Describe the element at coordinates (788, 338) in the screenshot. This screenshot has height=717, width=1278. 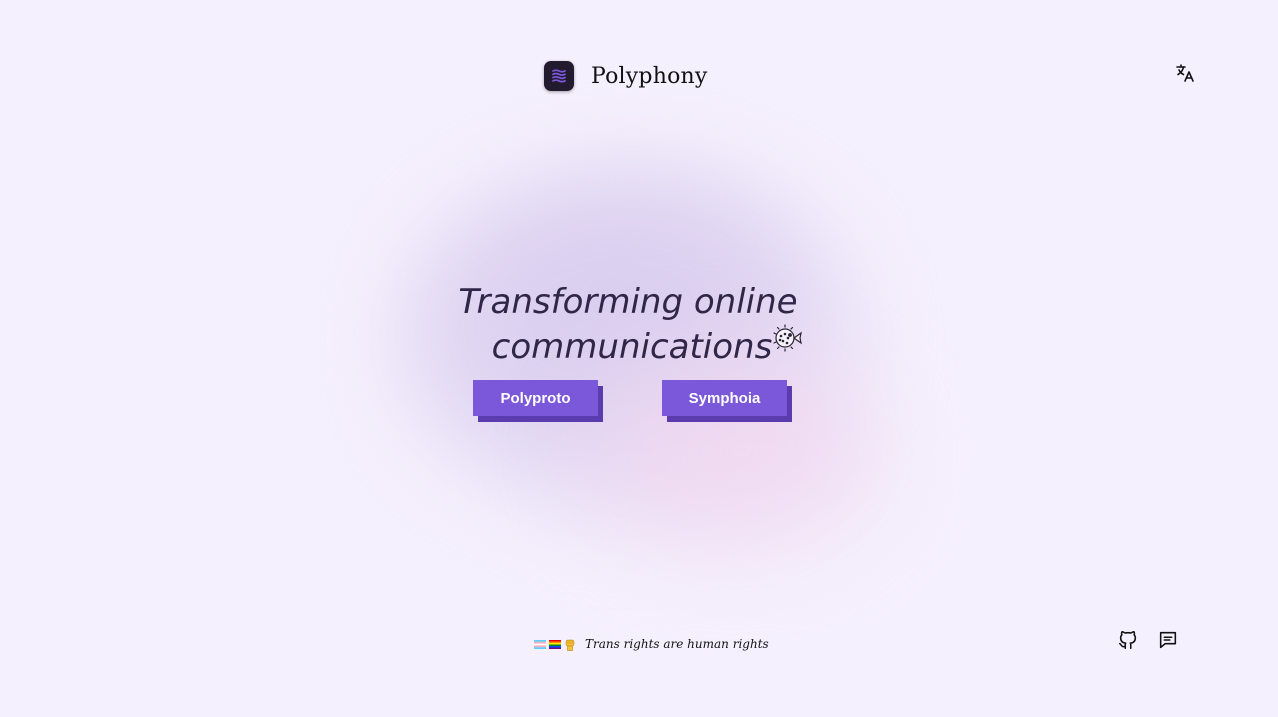
I see `pufferfish-icon` at that location.